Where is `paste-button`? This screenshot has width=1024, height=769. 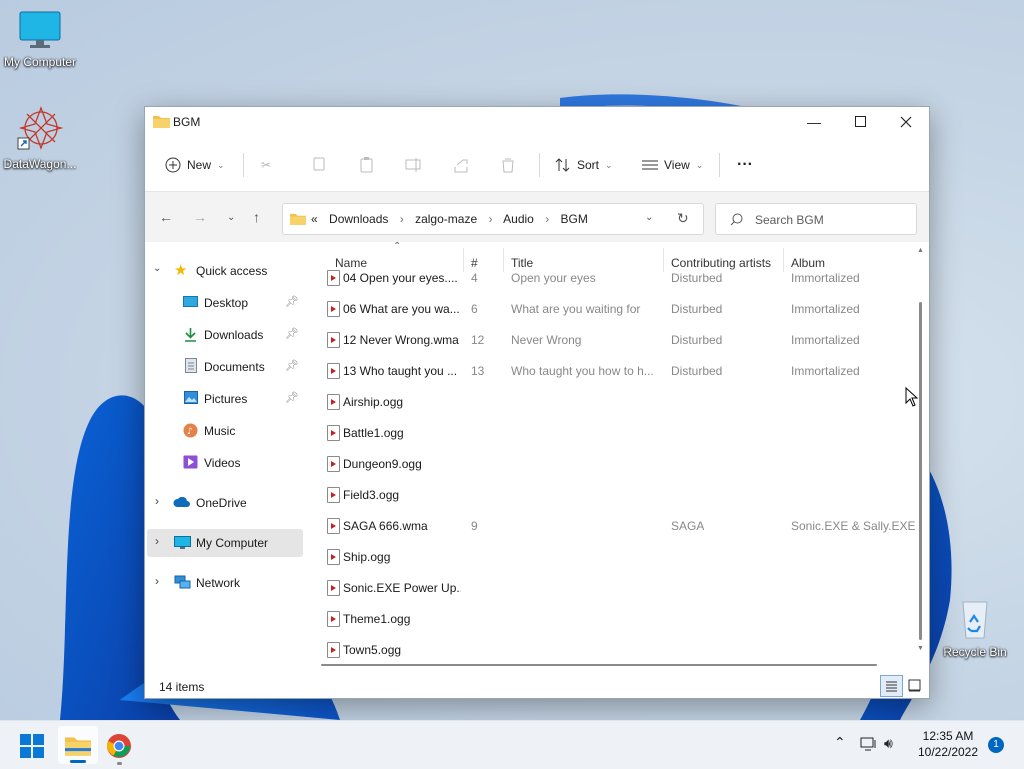 paste-button is located at coordinates (367, 165).